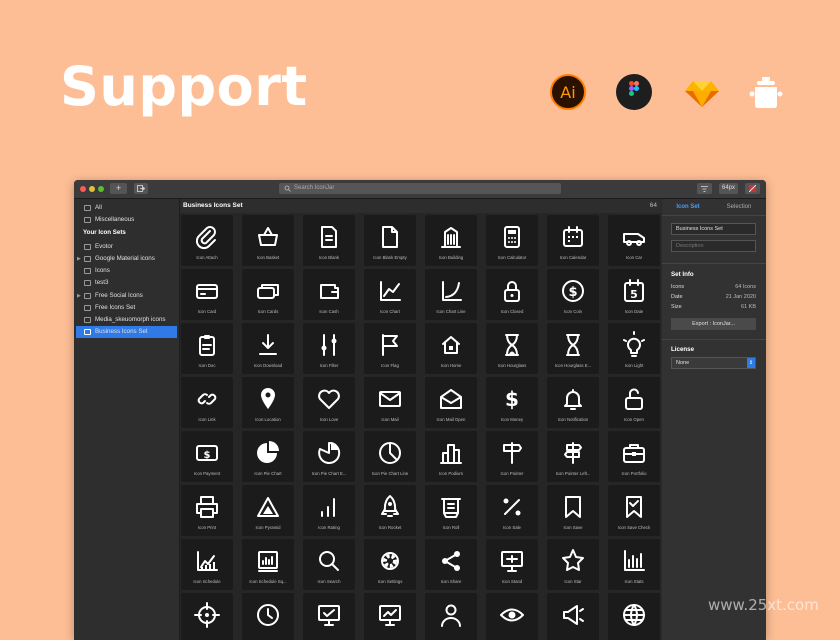 This screenshot has height=640, width=840. What do you see at coordinates (207, 294) in the screenshot?
I see `icon-tile: Icon Card` at bounding box center [207, 294].